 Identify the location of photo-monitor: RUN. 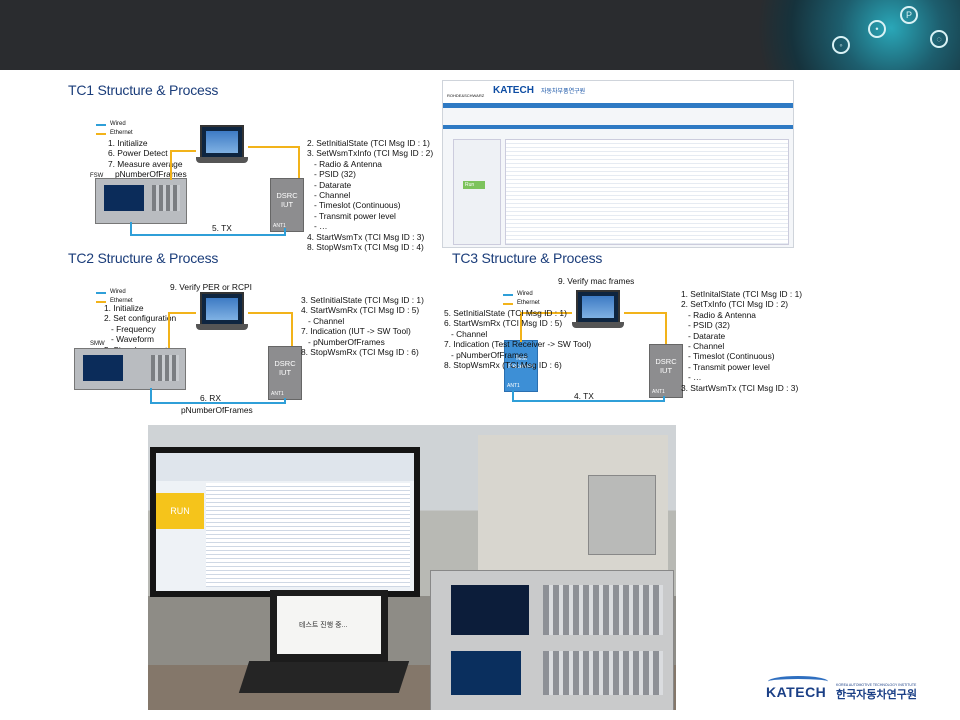
(285, 522).